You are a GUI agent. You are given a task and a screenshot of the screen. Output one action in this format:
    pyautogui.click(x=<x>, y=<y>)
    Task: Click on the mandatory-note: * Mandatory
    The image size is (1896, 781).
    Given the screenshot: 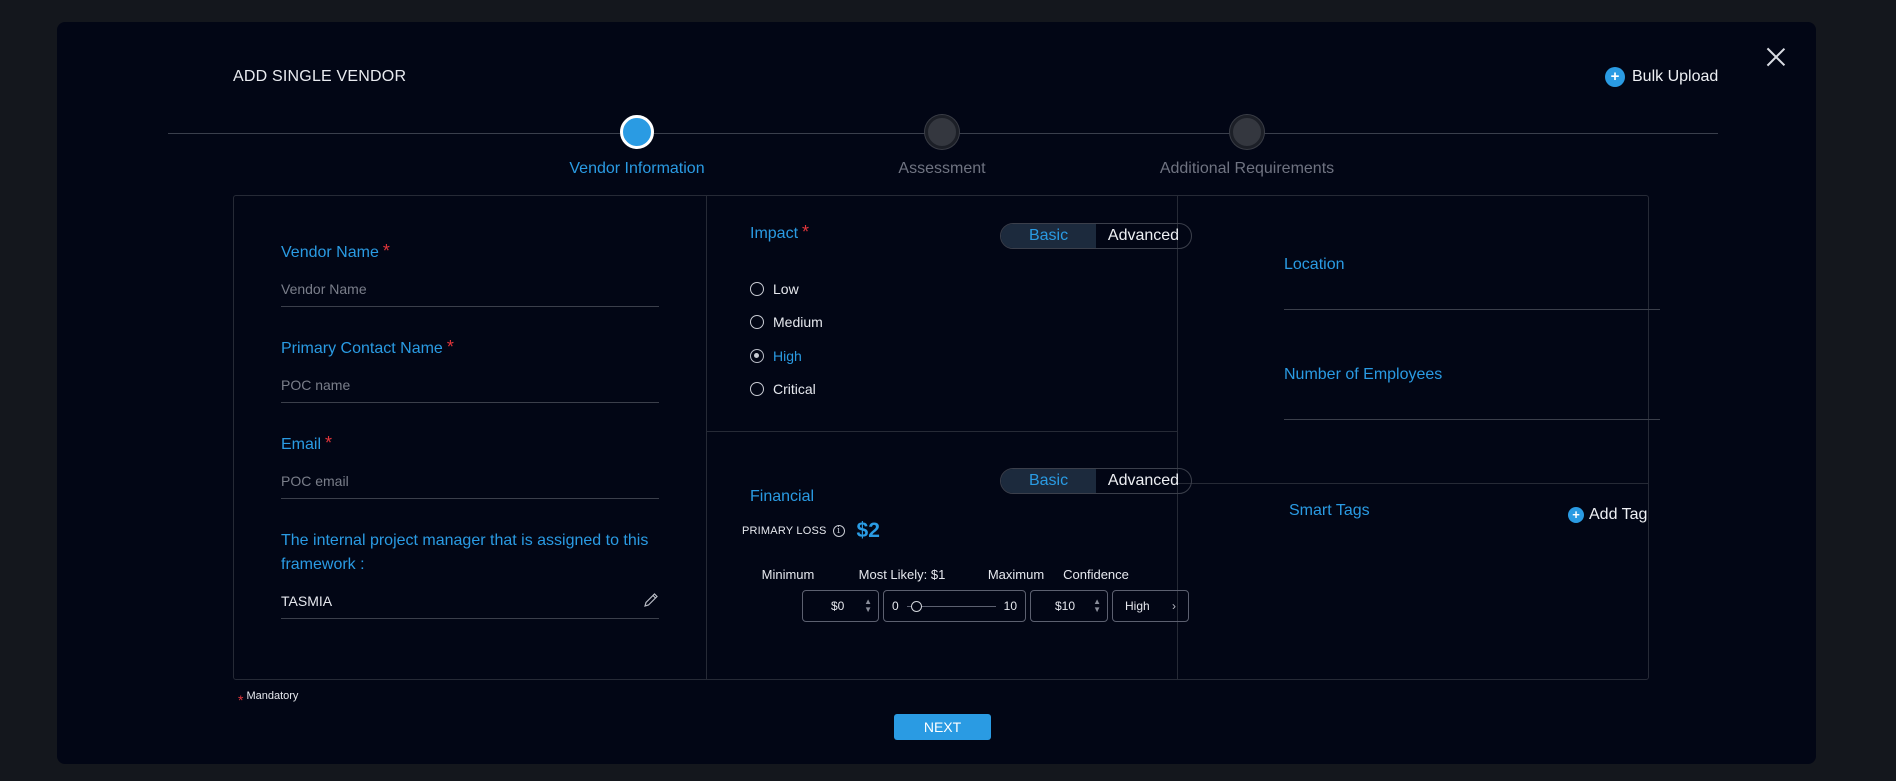 What is the action you would take?
    pyautogui.click(x=268, y=699)
    